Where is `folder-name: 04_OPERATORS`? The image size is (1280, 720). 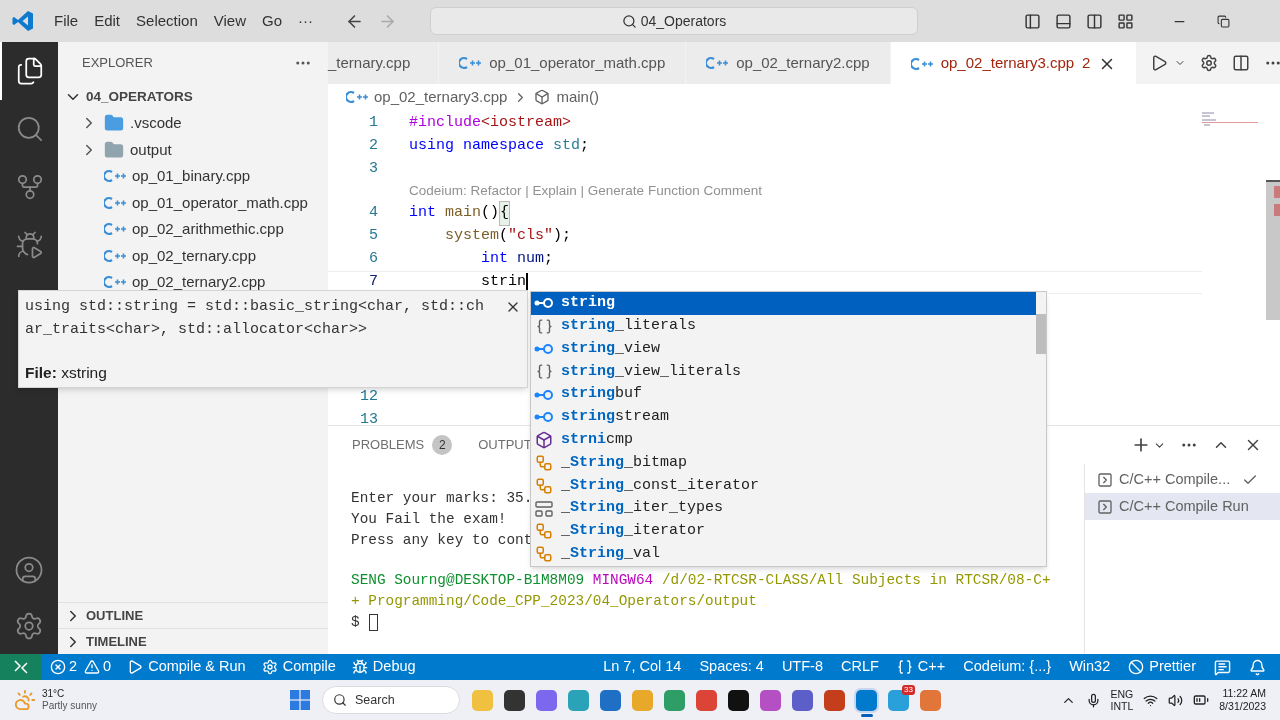 folder-name: 04_OPERATORS is located at coordinates (139, 96).